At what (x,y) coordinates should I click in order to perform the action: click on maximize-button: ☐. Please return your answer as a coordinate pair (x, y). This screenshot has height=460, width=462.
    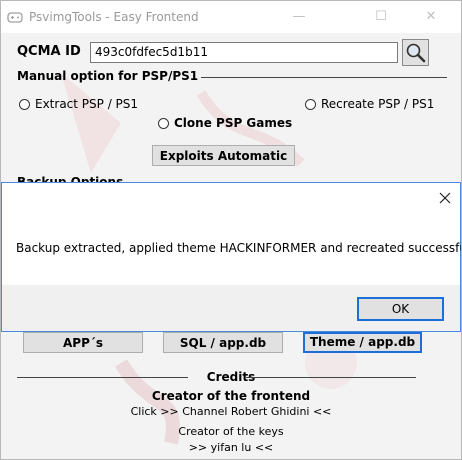
    Looking at the image, I should click on (381, 17).